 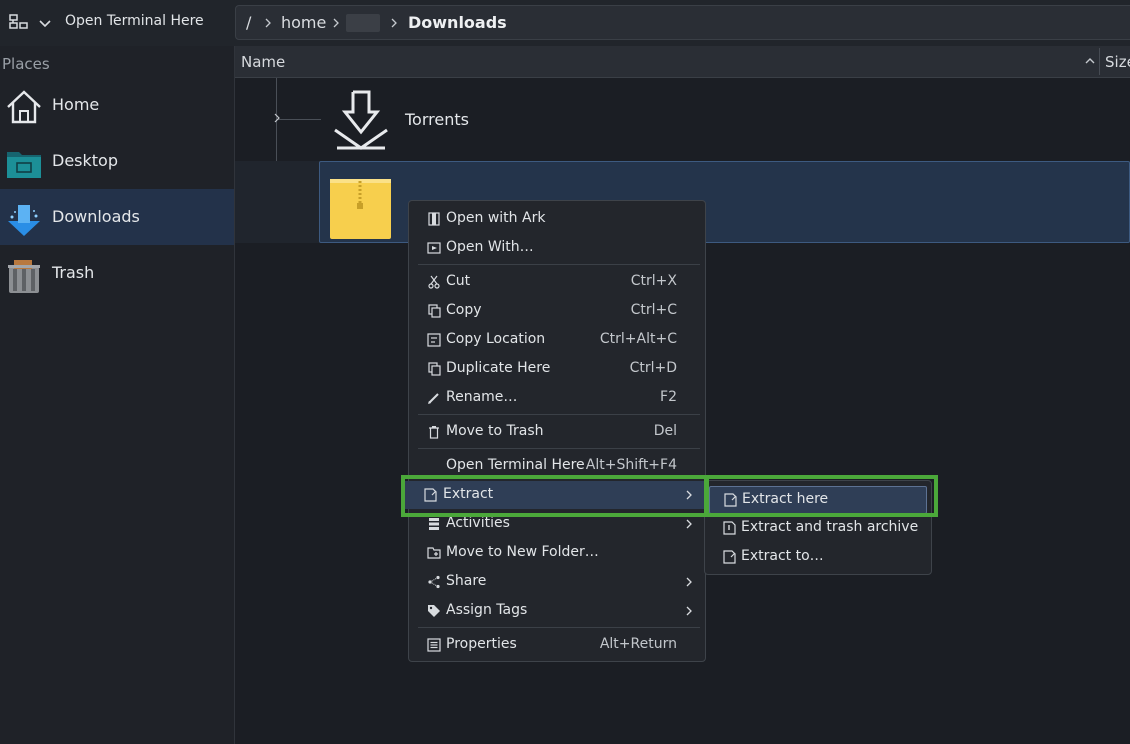 What do you see at coordinates (729, 557) in the screenshot?
I see `extract-to-icon` at bounding box center [729, 557].